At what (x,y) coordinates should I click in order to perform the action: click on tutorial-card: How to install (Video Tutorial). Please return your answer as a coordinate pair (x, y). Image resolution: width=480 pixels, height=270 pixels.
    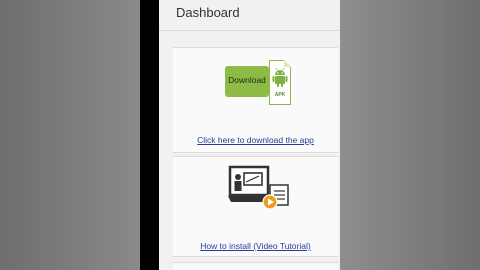
    Looking at the image, I should click on (255, 206).